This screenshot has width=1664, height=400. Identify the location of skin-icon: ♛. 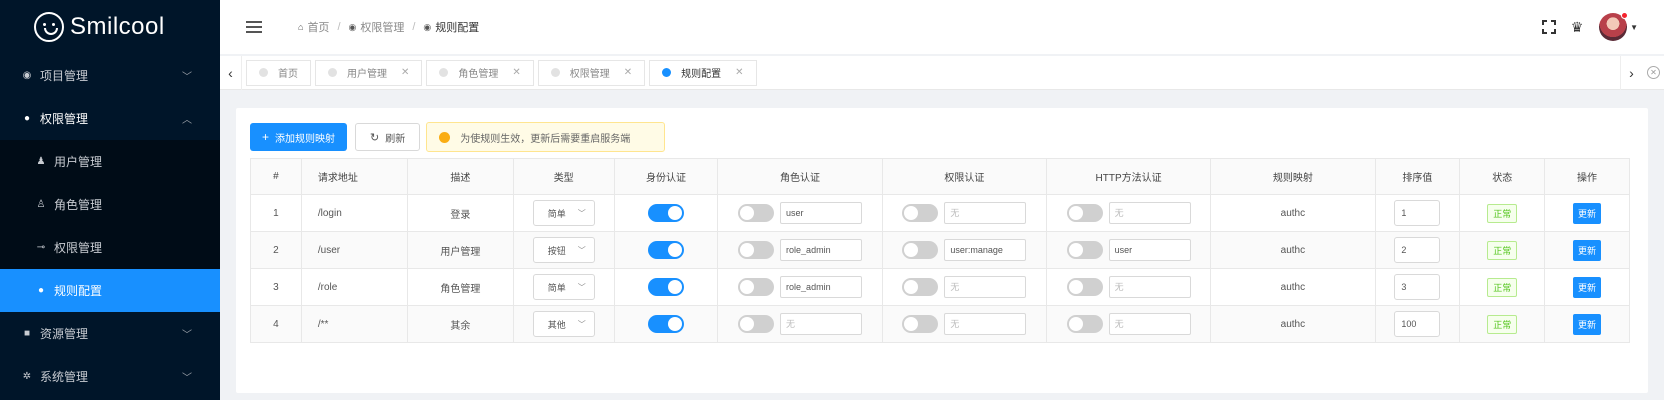
(1577, 27).